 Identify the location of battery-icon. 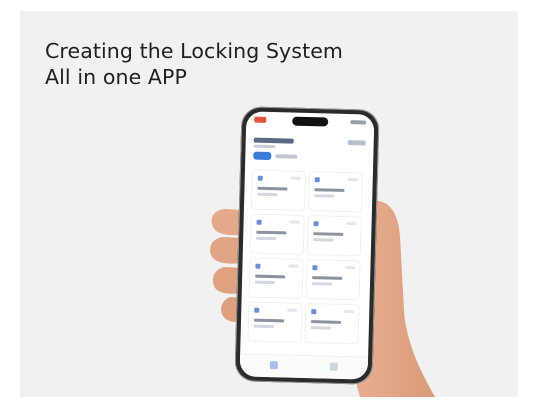
(358, 122).